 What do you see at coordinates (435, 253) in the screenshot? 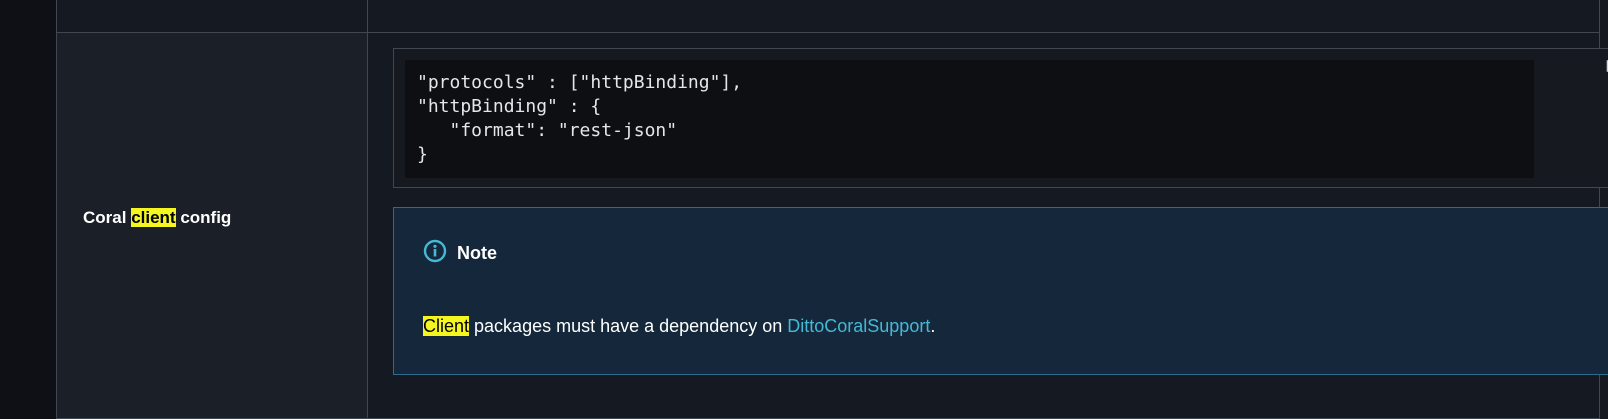
I see `info-icon` at bounding box center [435, 253].